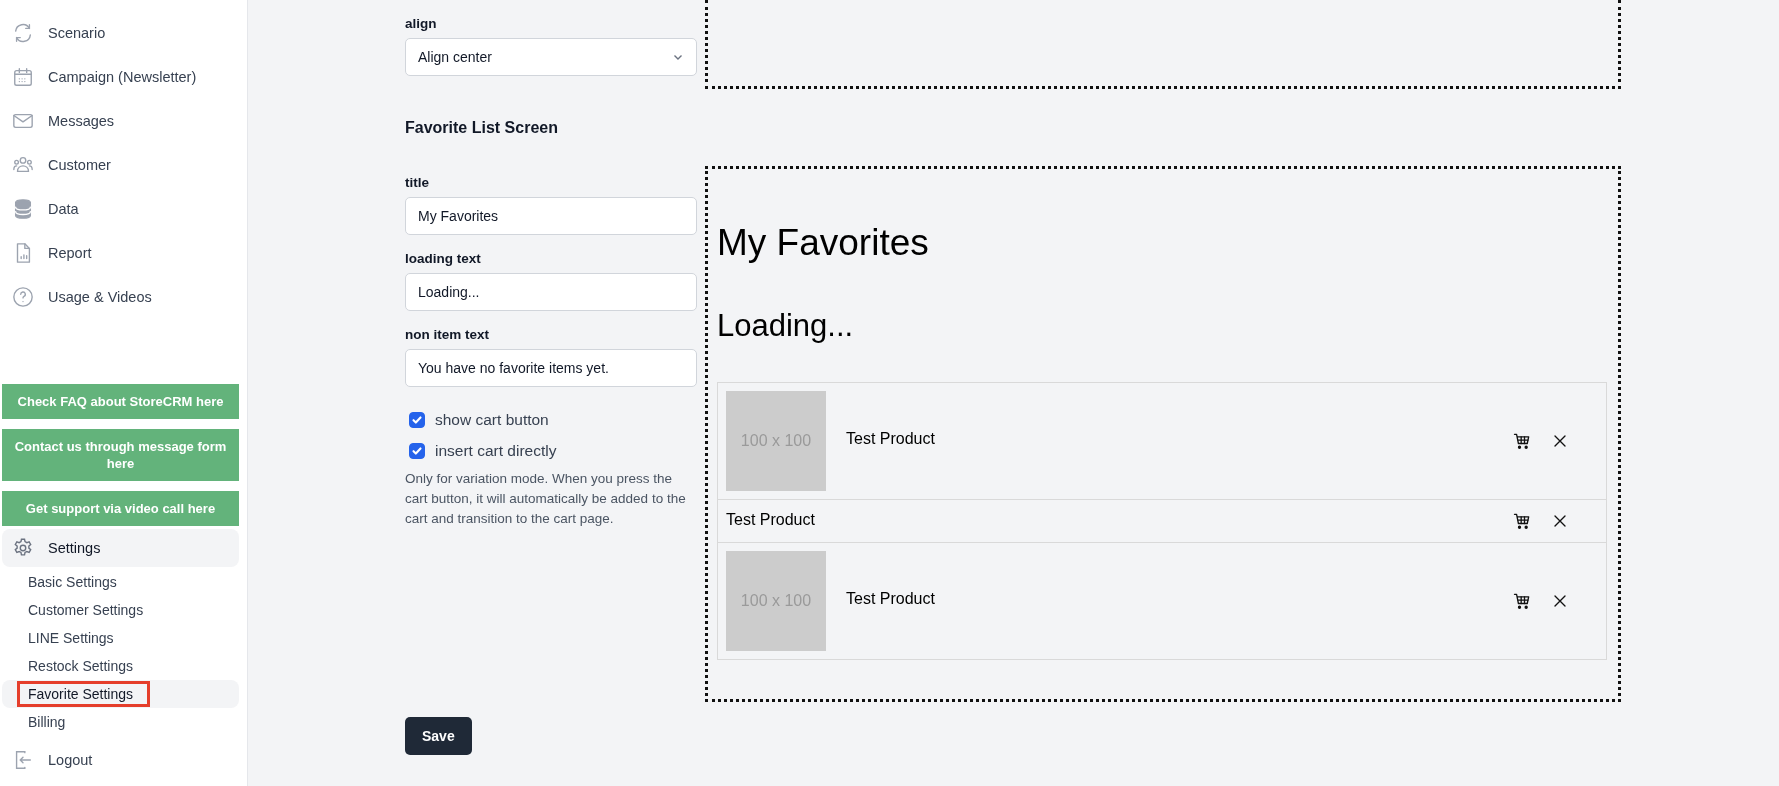 The height and width of the screenshot is (786, 1779). What do you see at coordinates (447, 334) in the screenshot?
I see `field-label: non item text` at bounding box center [447, 334].